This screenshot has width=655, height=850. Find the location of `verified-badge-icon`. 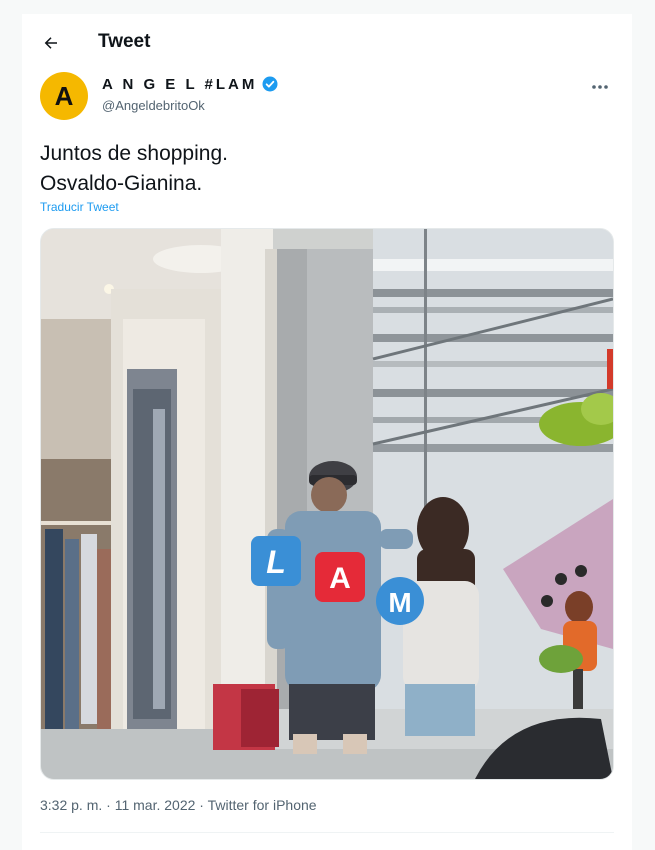

verified-badge-icon is located at coordinates (270, 84).